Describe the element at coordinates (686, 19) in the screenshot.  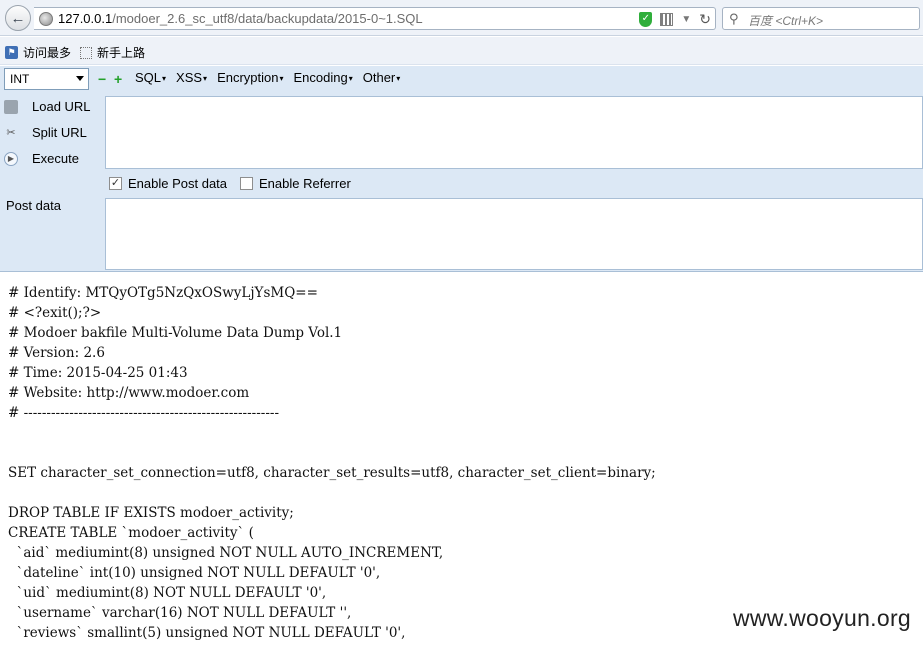
I see `history-dropdown-icon: ▼` at that location.